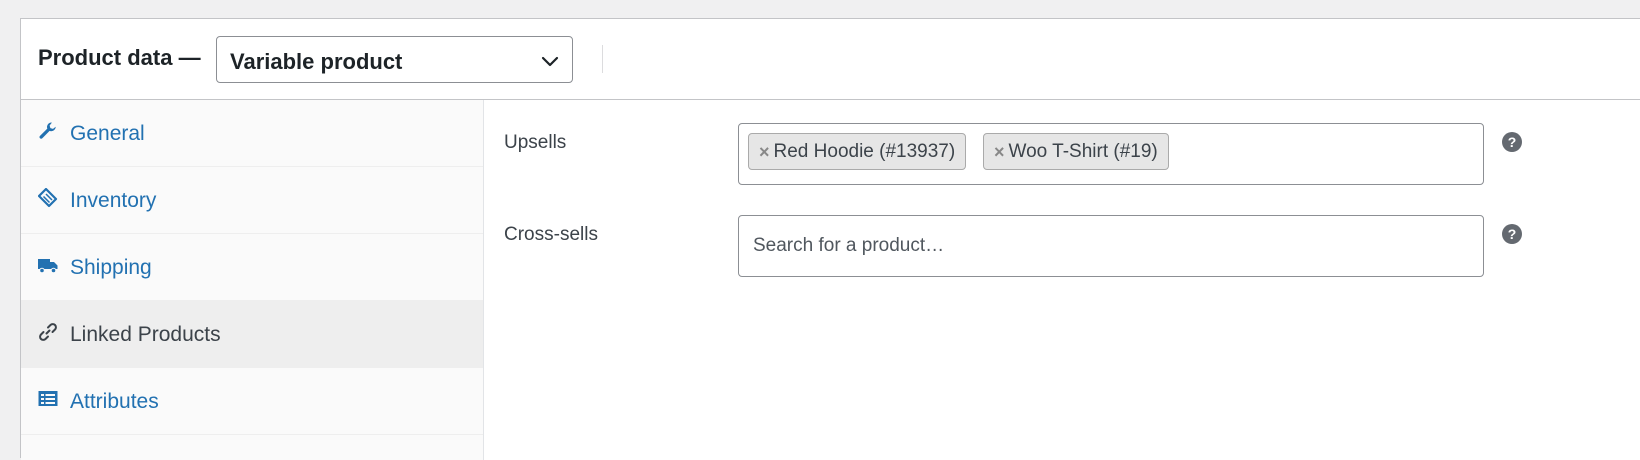 Image resolution: width=1640 pixels, height=460 pixels. I want to click on upsells-label: Upsells, so click(535, 142).